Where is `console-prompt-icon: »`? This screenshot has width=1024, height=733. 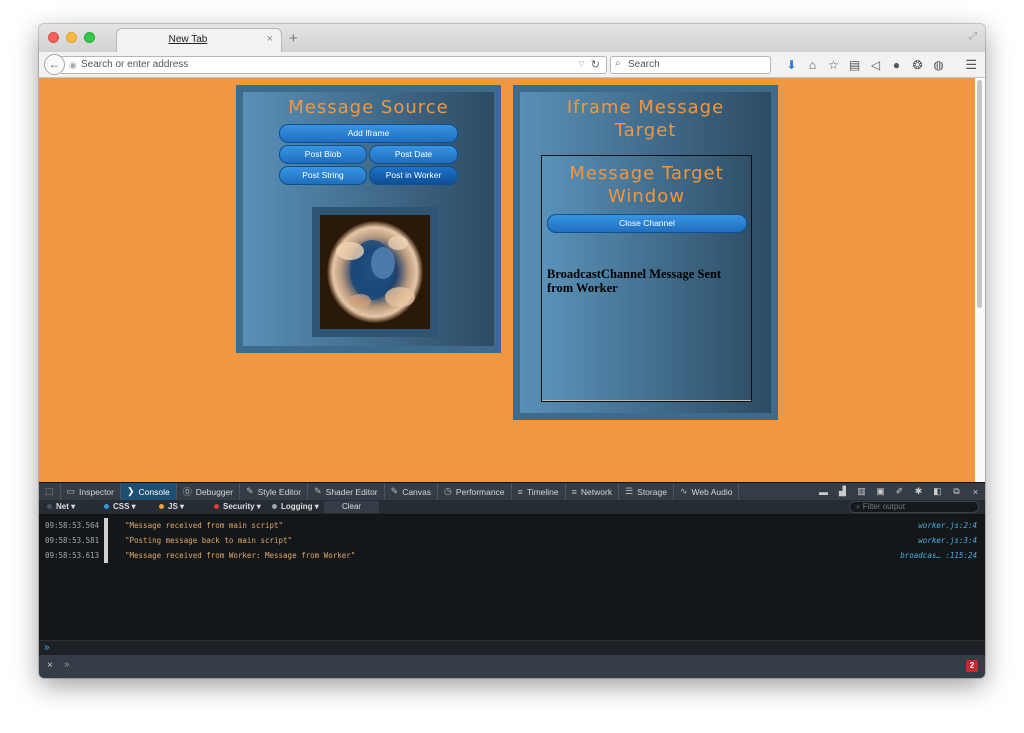 console-prompt-icon: » is located at coordinates (47, 647).